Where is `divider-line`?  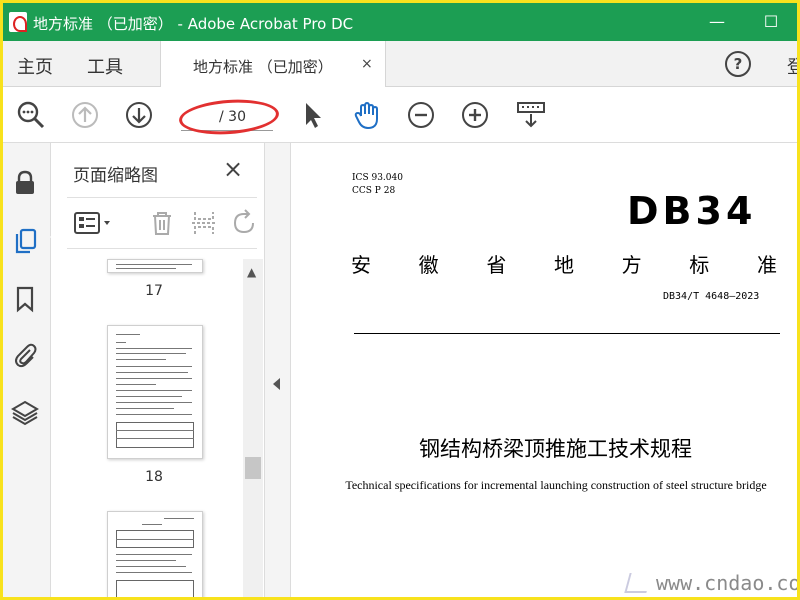
divider-line is located at coordinates (567, 333).